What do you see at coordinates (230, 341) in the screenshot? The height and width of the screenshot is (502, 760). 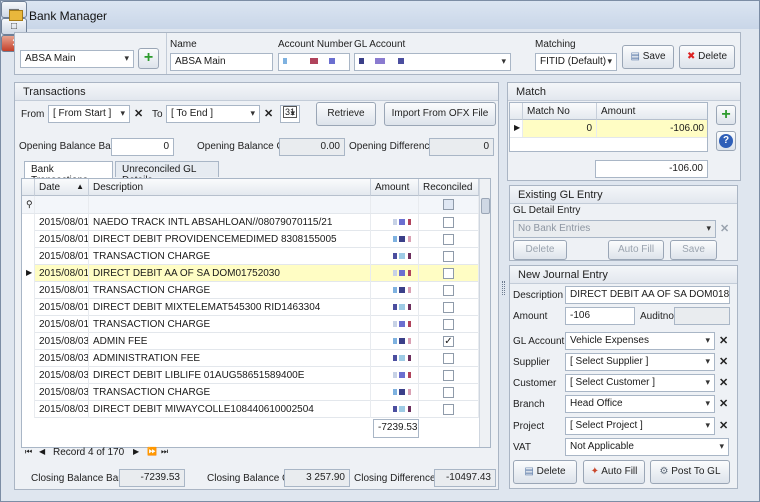 I see `description-cell: ADMIN FEE` at bounding box center [230, 341].